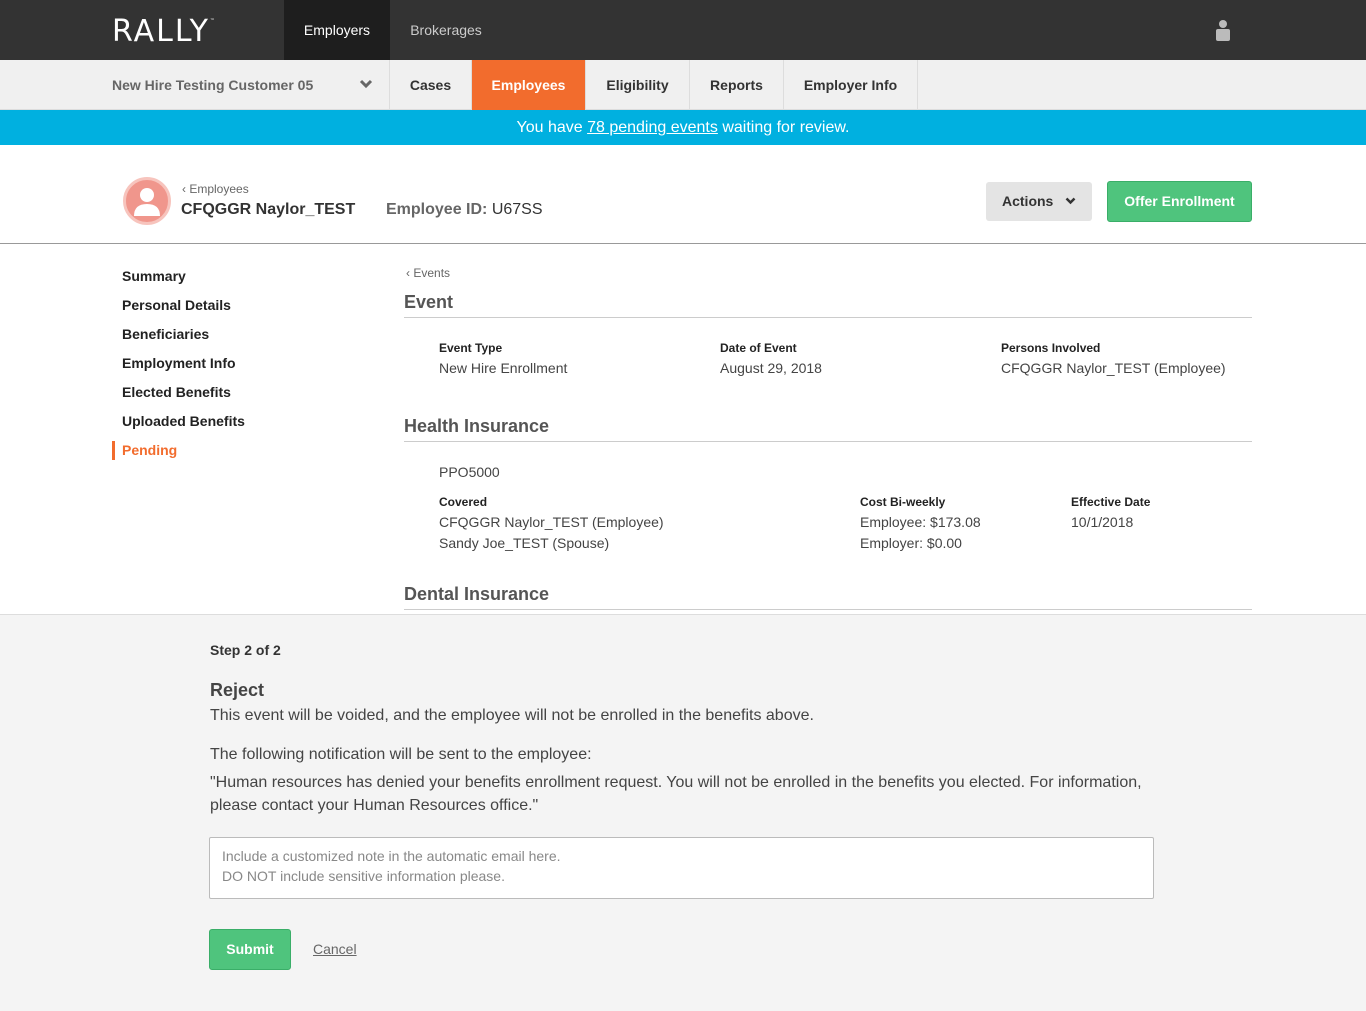 The width and height of the screenshot is (1366, 1011). What do you see at coordinates (250, 949) in the screenshot?
I see `submit-button: Submit` at bounding box center [250, 949].